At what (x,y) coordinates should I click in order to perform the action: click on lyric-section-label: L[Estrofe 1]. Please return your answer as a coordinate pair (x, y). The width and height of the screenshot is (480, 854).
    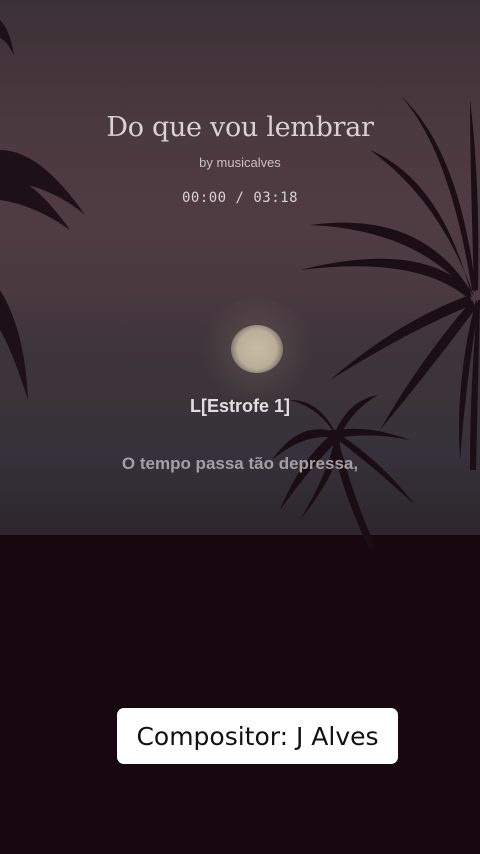
    Looking at the image, I should click on (239, 406).